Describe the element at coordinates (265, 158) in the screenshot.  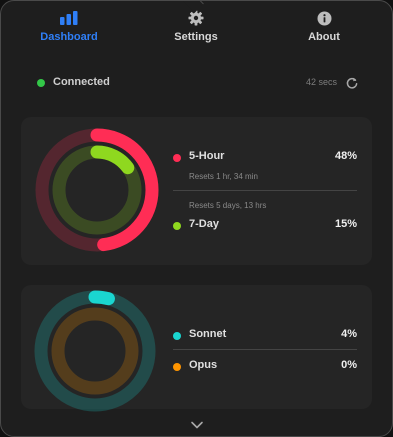
I see `usage-row-5-hour: 5-Hour 48%` at that location.